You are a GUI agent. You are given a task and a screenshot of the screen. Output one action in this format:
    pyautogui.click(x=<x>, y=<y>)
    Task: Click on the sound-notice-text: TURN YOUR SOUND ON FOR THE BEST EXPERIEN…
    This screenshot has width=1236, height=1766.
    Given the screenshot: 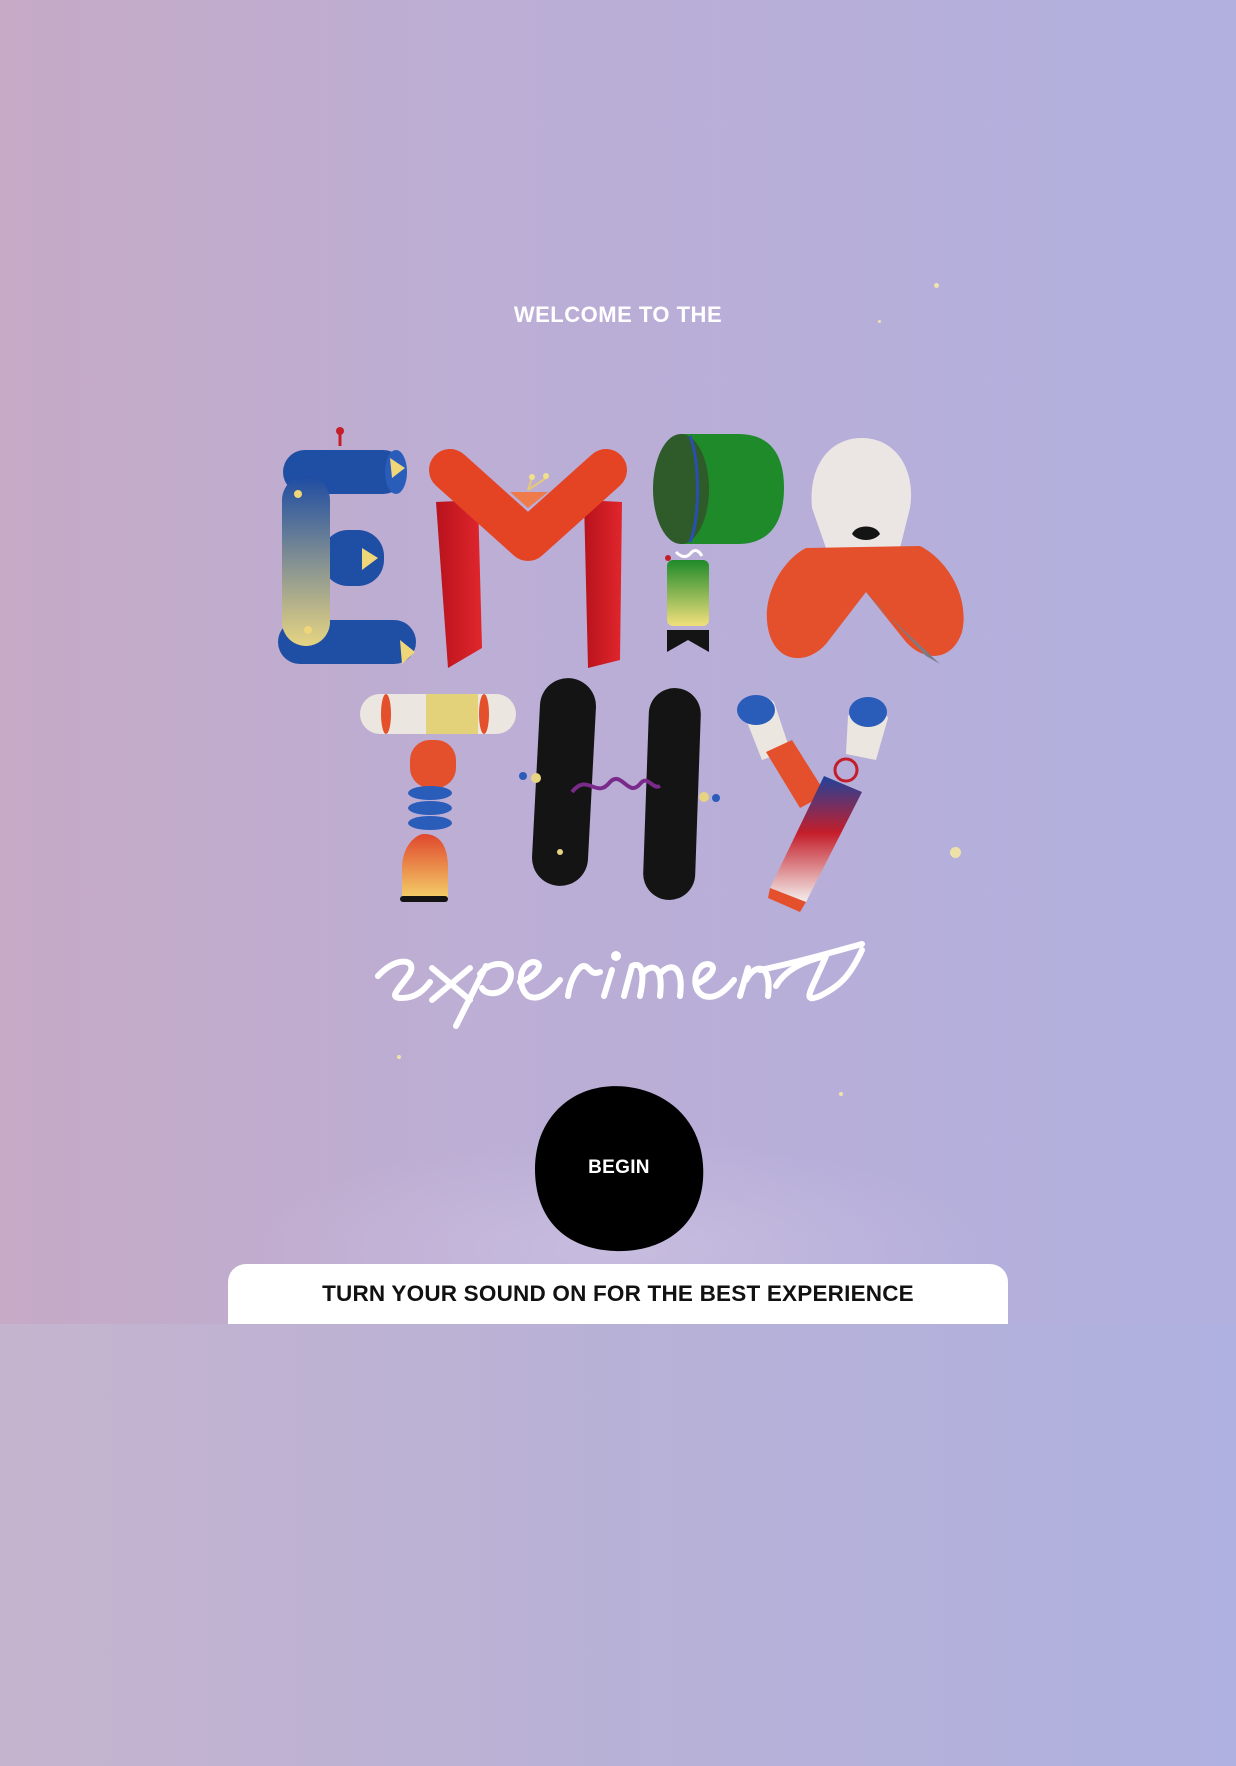 What is the action you would take?
    pyautogui.click(x=618, y=1293)
    